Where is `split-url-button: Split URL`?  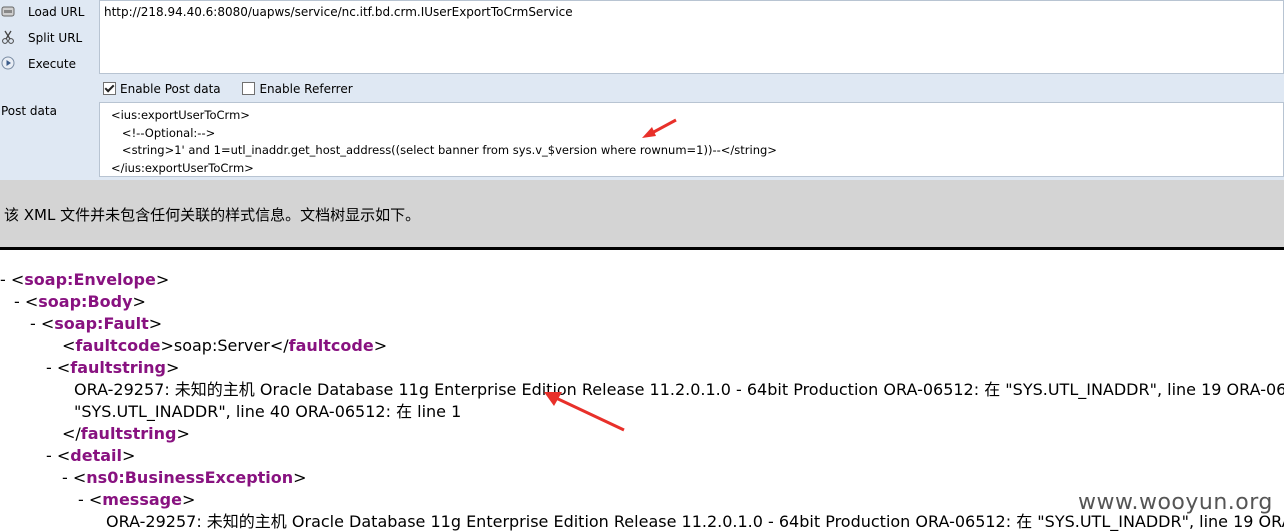 split-url-button: Split URL is located at coordinates (48, 38).